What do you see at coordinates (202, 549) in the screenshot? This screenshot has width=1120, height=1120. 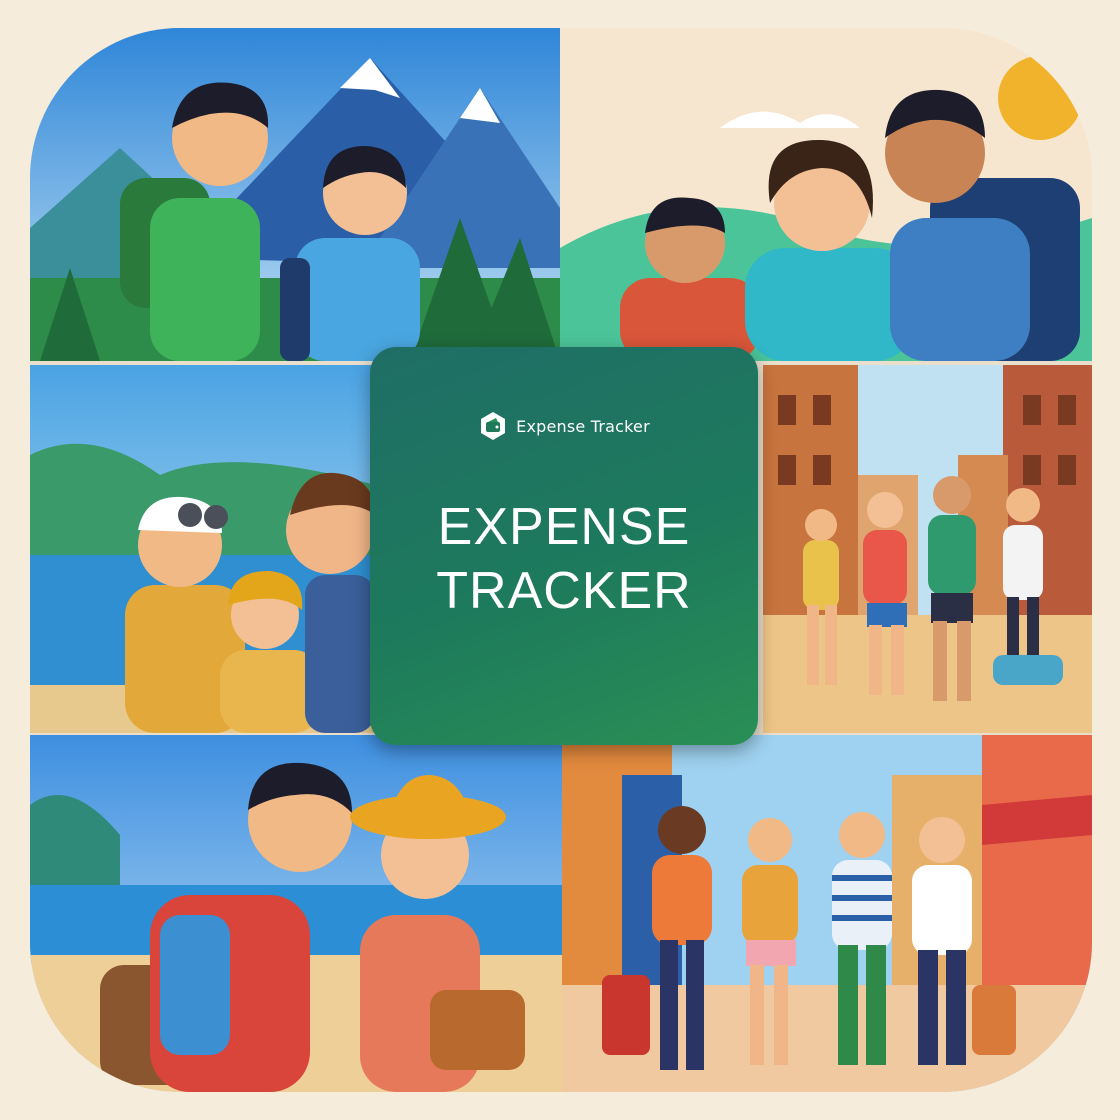 I see `illustration-beach-family` at bounding box center [202, 549].